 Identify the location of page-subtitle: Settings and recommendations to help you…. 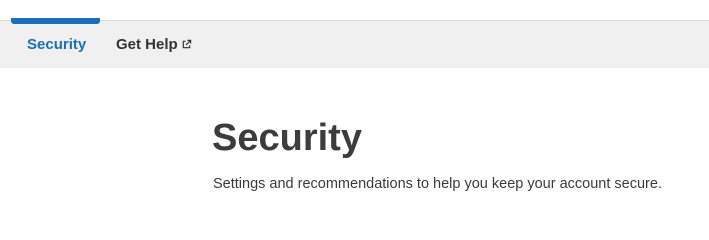
(437, 184).